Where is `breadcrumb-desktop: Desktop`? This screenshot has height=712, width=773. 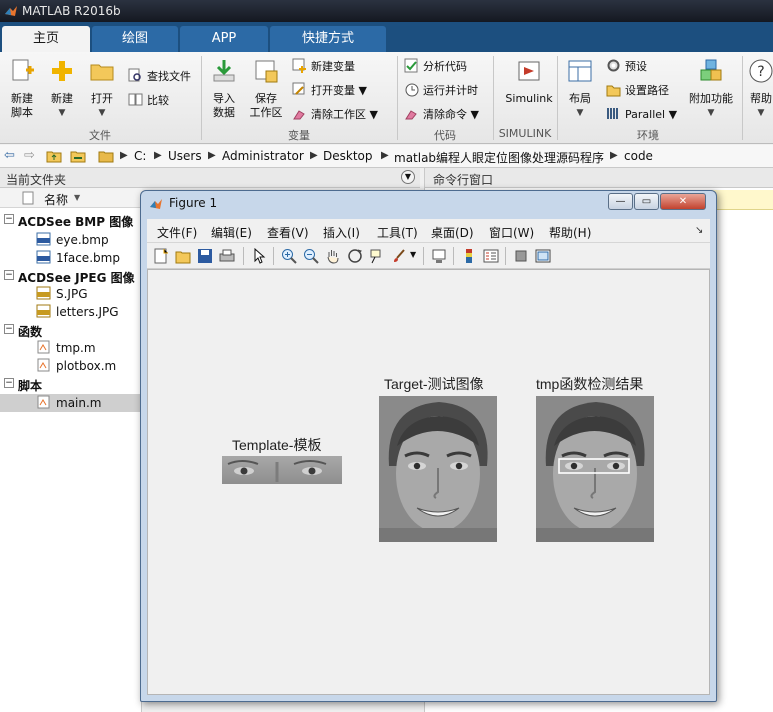
breadcrumb-desktop: Desktop is located at coordinates (348, 156).